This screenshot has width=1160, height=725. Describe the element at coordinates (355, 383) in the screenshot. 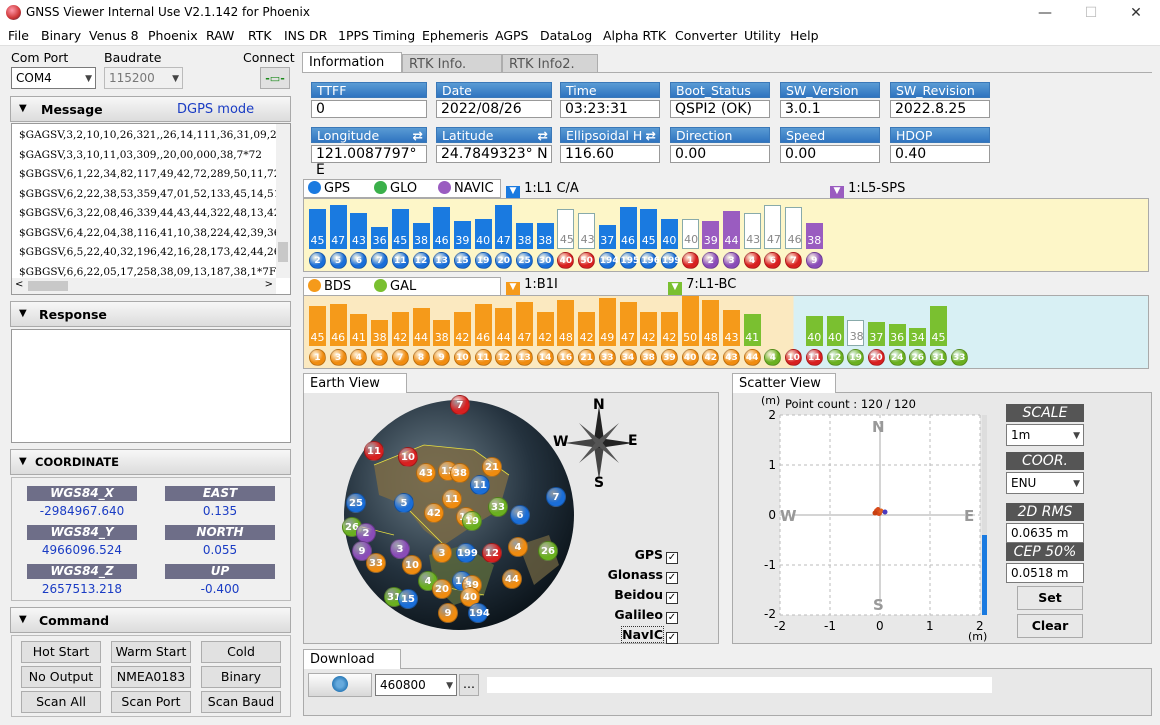

I see `earth-view-tab: Earth View` at that location.